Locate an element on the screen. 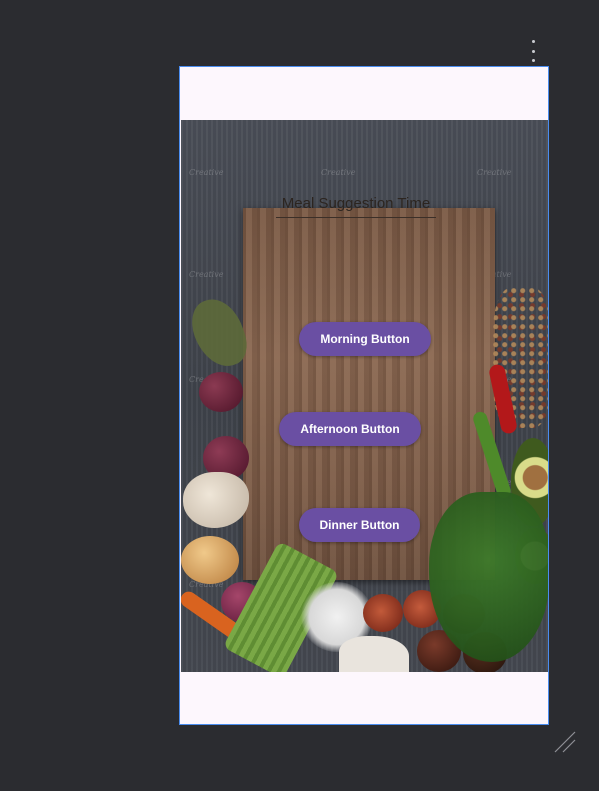 Image resolution: width=599 pixels, height=791 pixels. onion is located at coordinates (210, 560).